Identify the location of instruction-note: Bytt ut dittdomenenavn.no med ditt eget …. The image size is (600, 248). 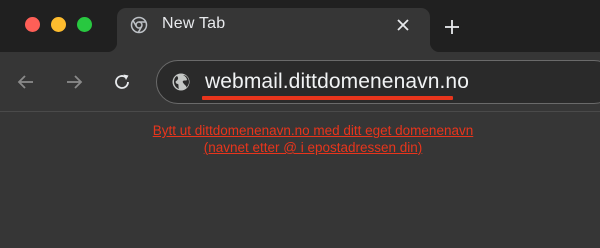
(300, 139).